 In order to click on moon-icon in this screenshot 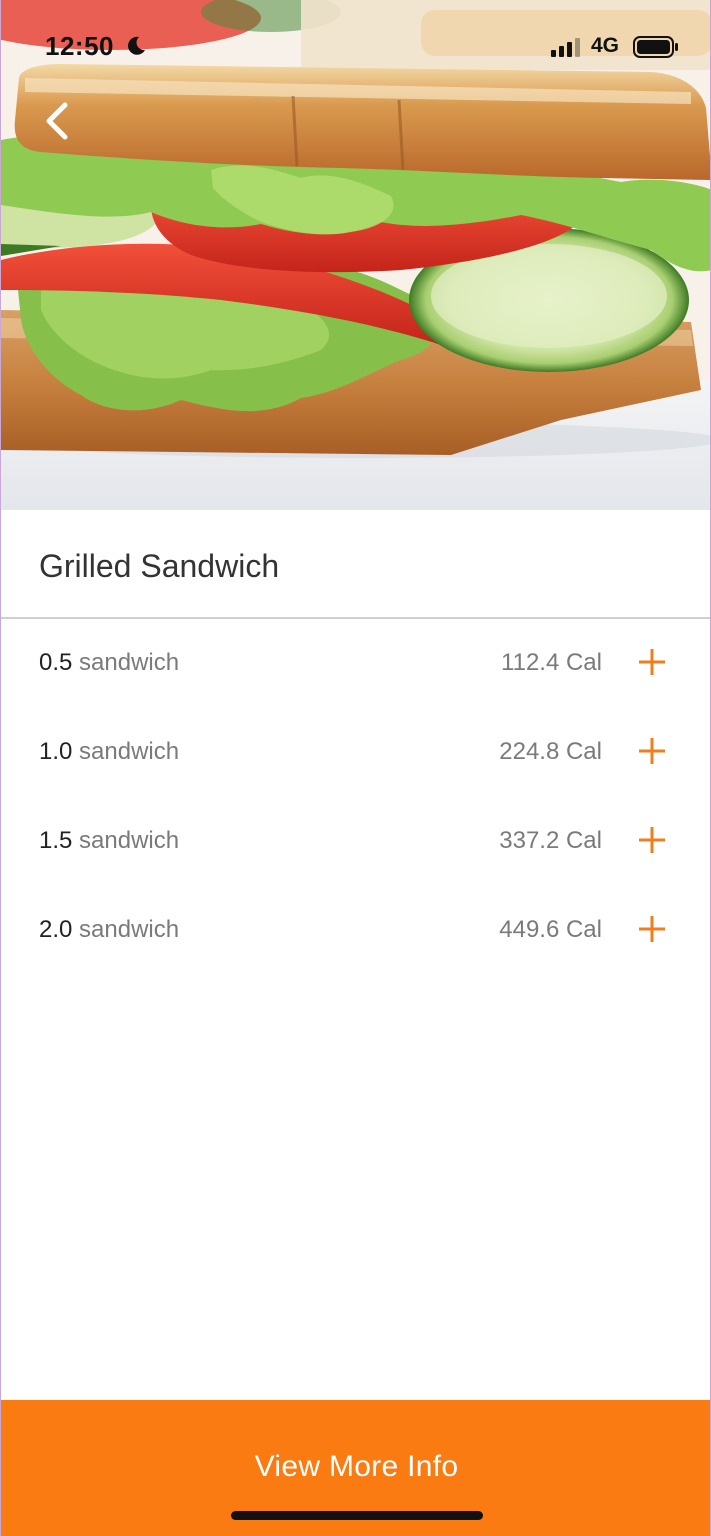, I will do `click(136, 45)`.